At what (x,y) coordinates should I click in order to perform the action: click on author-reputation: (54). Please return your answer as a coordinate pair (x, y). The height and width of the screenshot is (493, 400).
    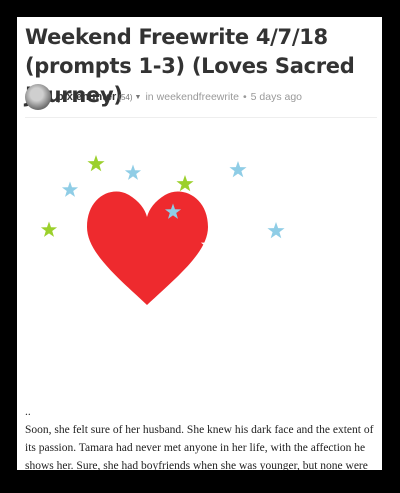
    Looking at the image, I should click on (125, 97).